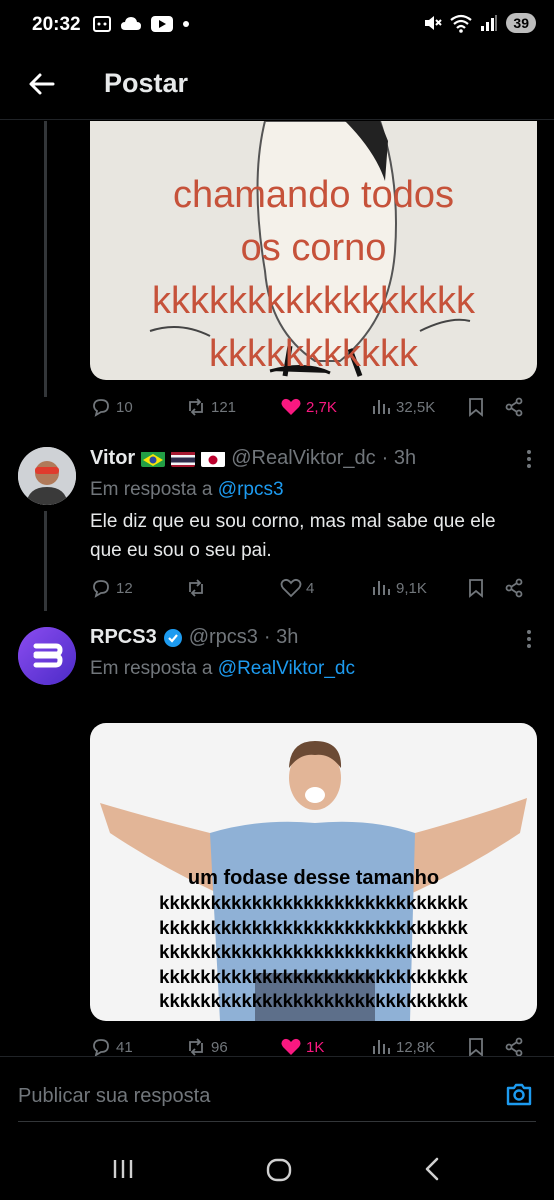 Image resolution: width=554 pixels, height=1200 pixels. What do you see at coordinates (56, 24) in the screenshot?
I see `status-time: 20:32` at bounding box center [56, 24].